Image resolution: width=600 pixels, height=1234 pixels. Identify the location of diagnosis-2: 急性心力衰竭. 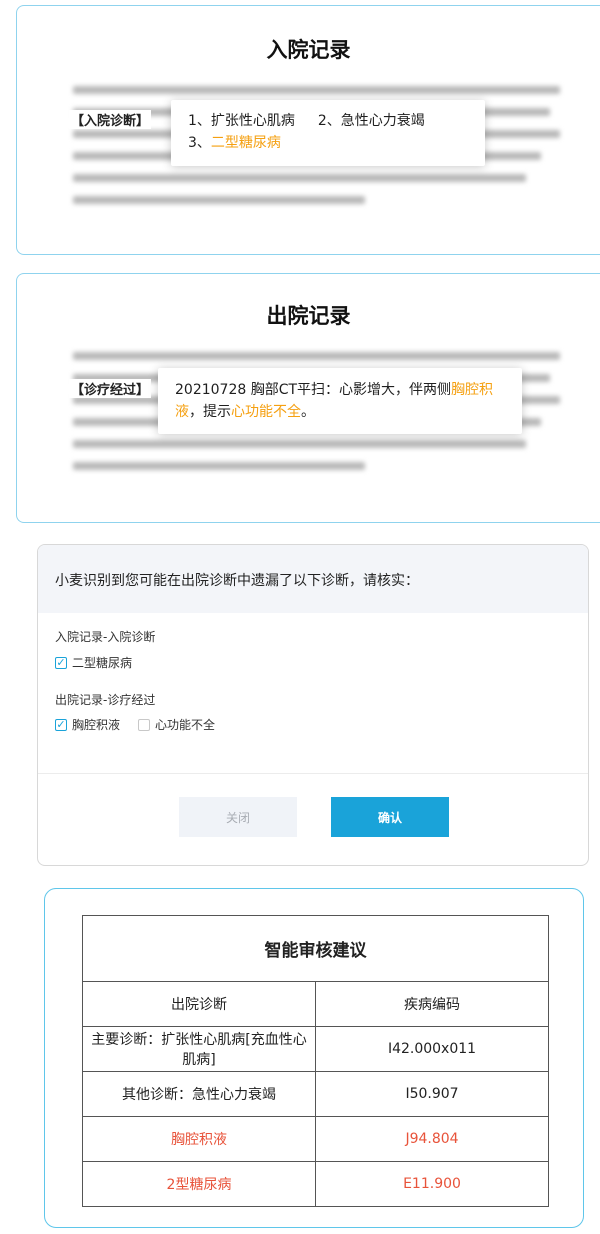
(382, 121).